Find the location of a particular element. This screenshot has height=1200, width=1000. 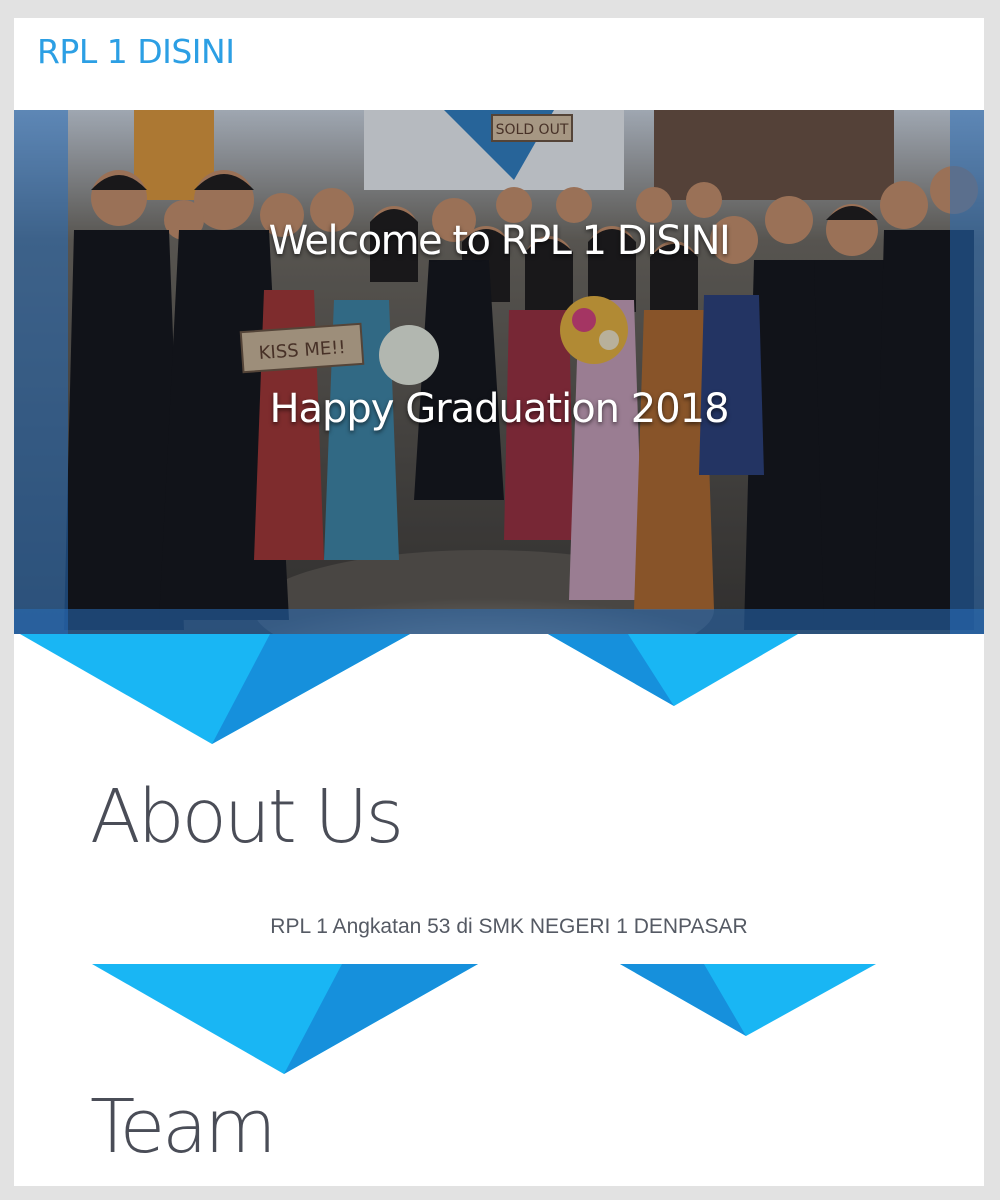

about-heading: About Us is located at coordinates (247, 817).